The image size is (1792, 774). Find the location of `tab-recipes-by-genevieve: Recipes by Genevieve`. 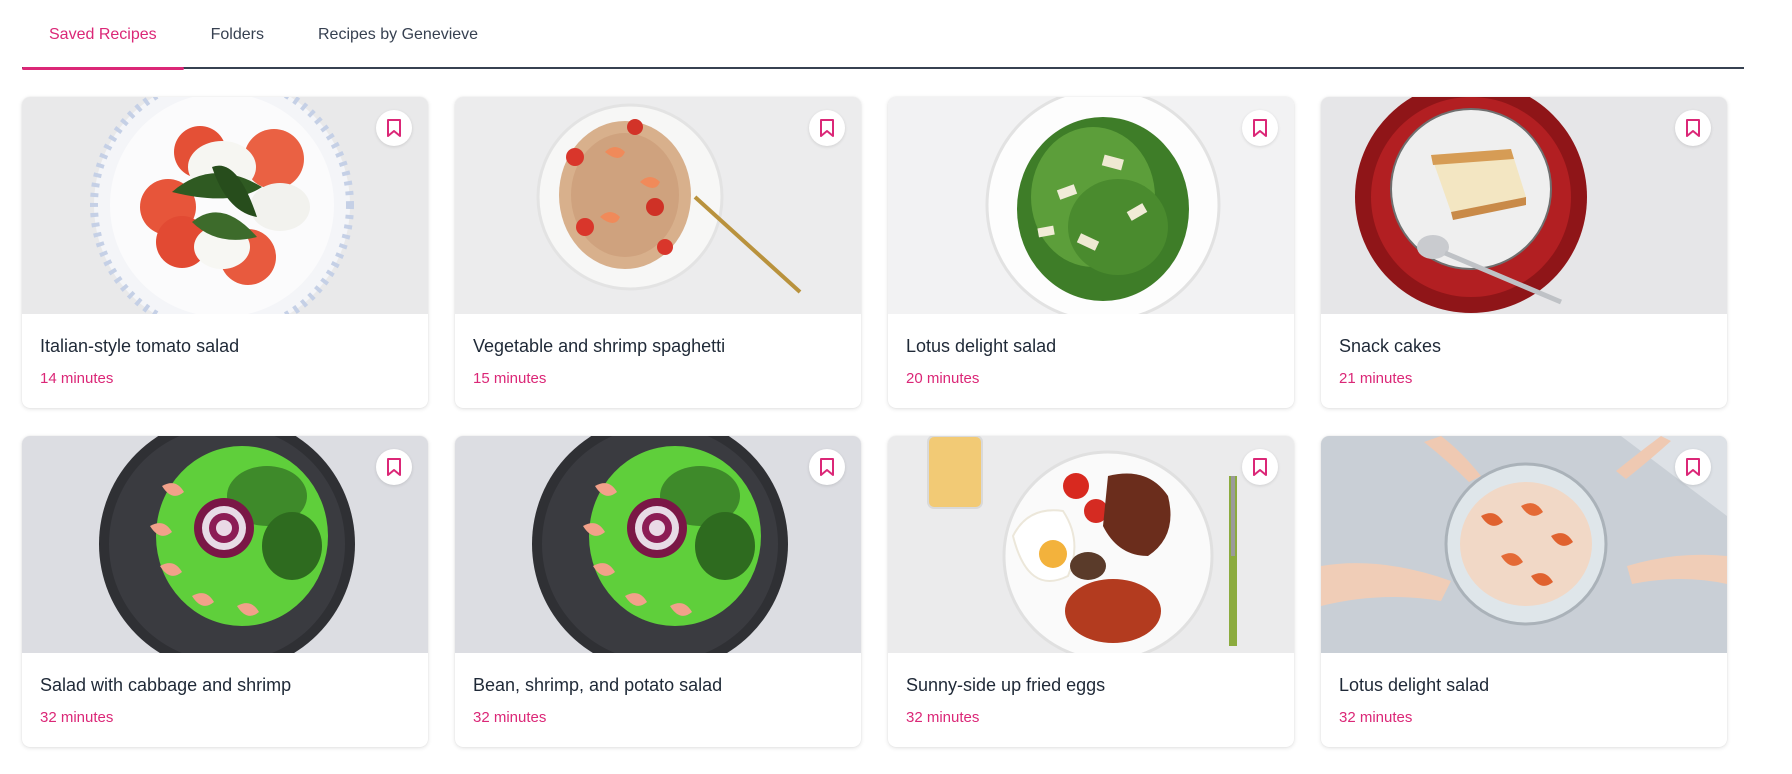

tab-recipes-by-genevieve: Recipes by Genevieve is located at coordinates (398, 34).